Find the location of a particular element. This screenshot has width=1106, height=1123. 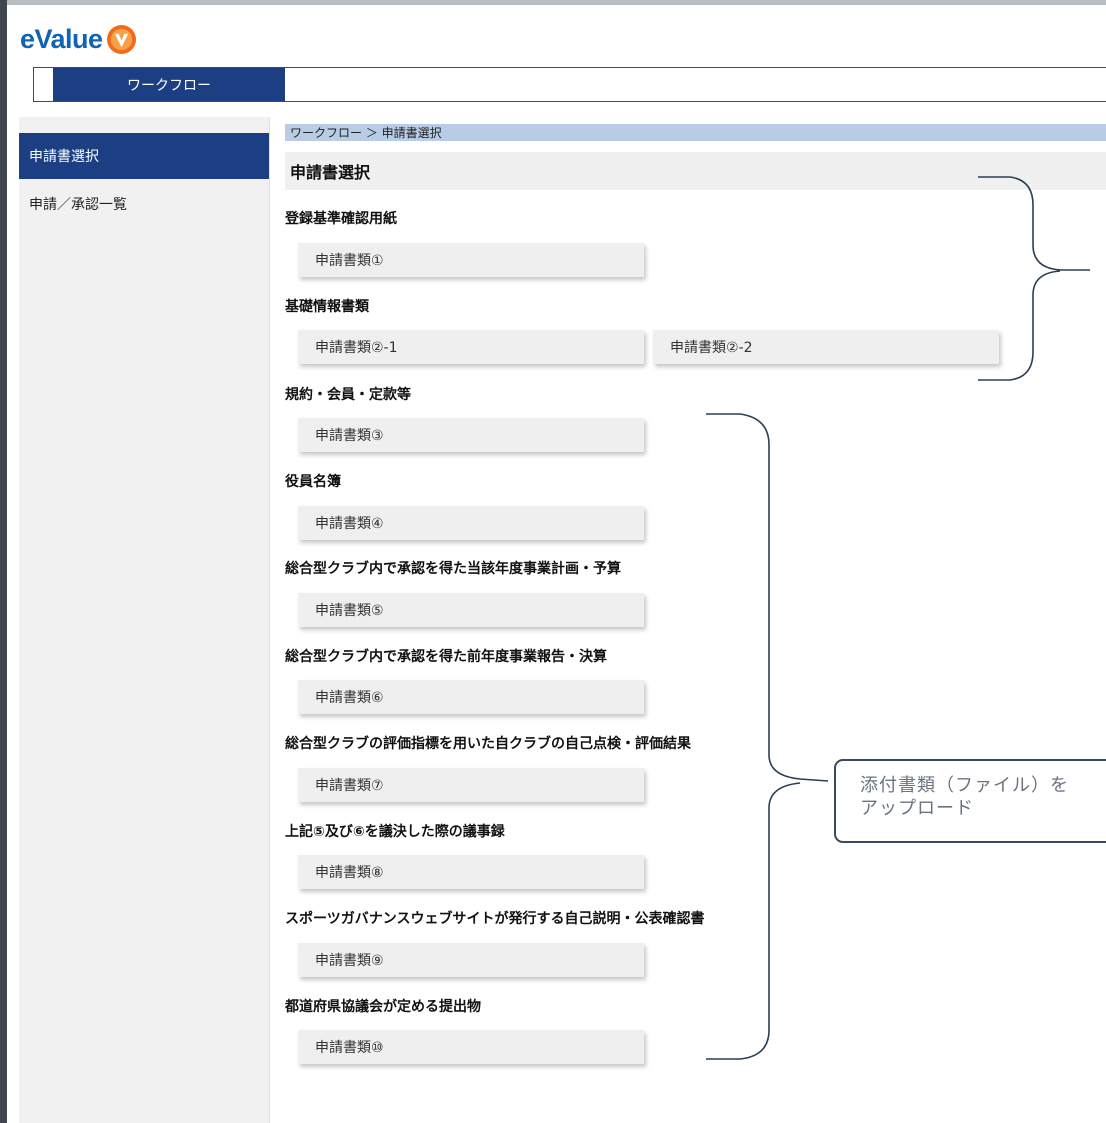

annotation-callout-text: 添付書類（ファイル）を アップロード is located at coordinates (964, 797).